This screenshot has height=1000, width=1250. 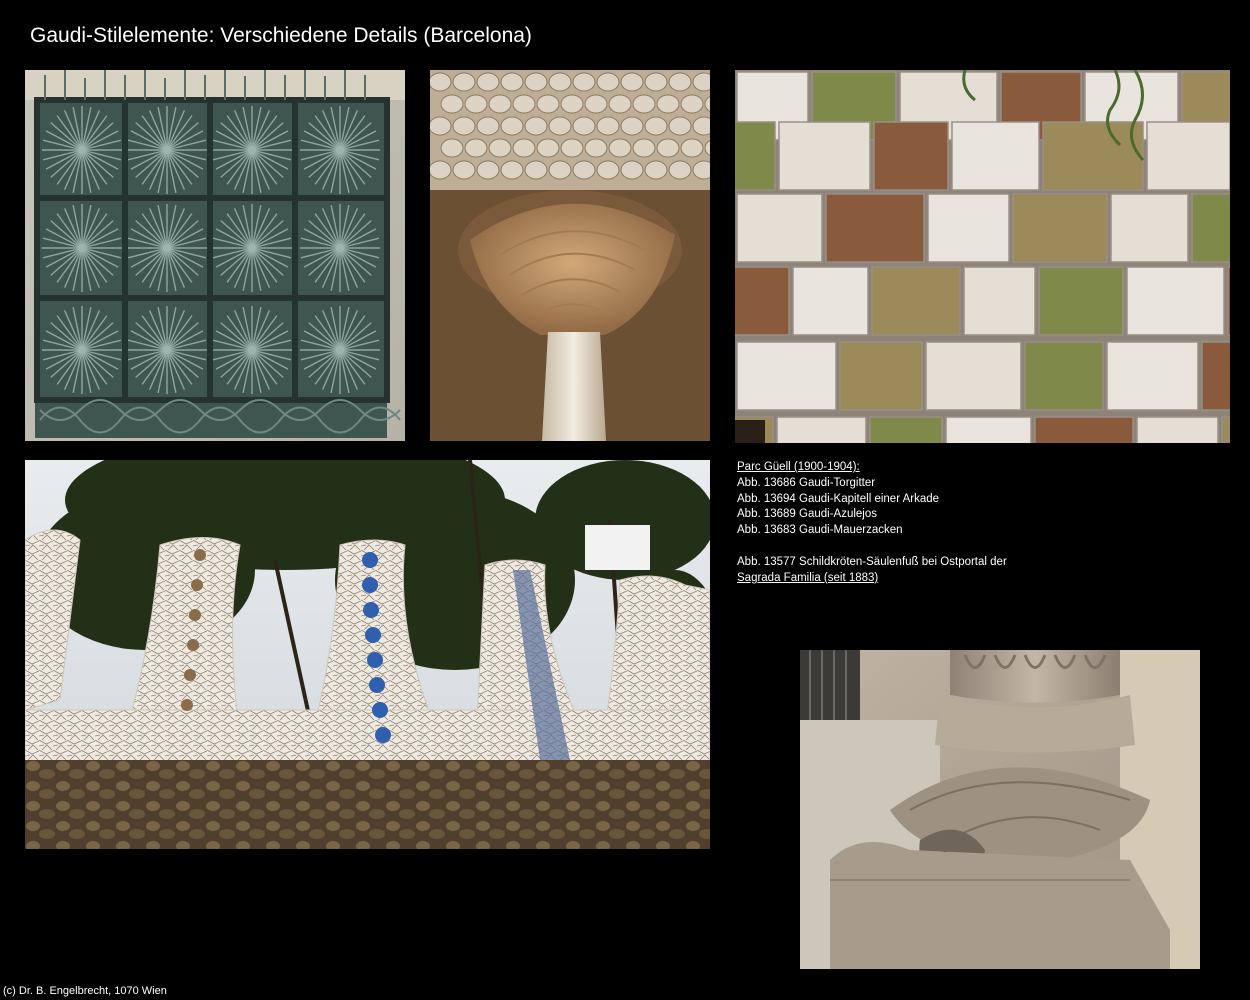 What do you see at coordinates (806, 482) in the screenshot?
I see `caption-item: Abb. 13686 Gaudi-Torgitter` at bounding box center [806, 482].